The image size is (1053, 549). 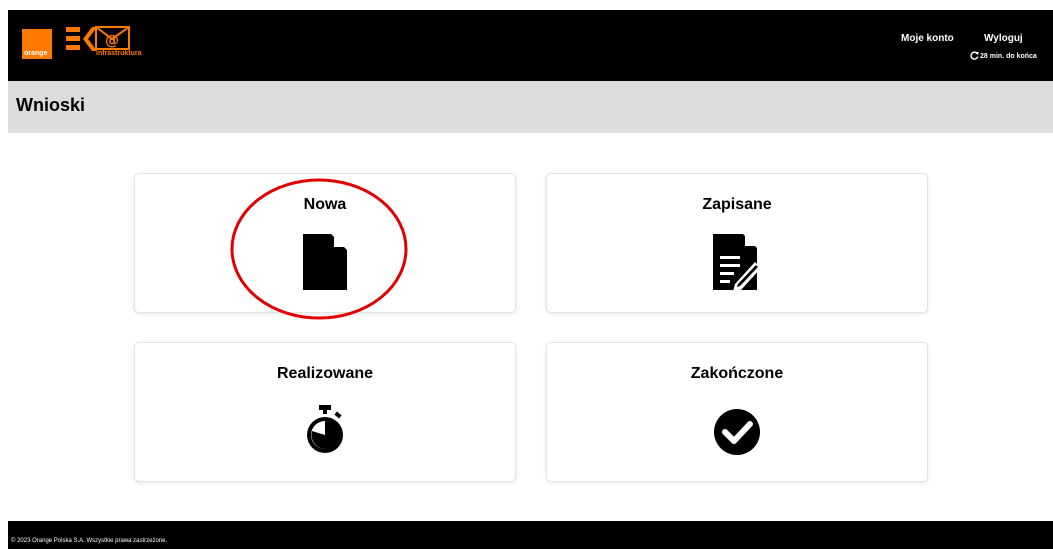 What do you see at coordinates (737, 373) in the screenshot?
I see `tile-completed-label: Zakończone` at bounding box center [737, 373].